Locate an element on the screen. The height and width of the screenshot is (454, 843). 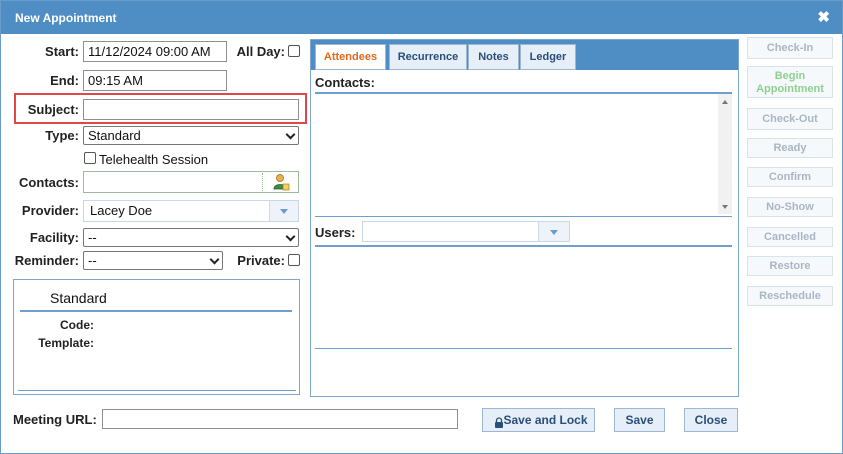
all-day-label: All Day: is located at coordinates (260, 51).